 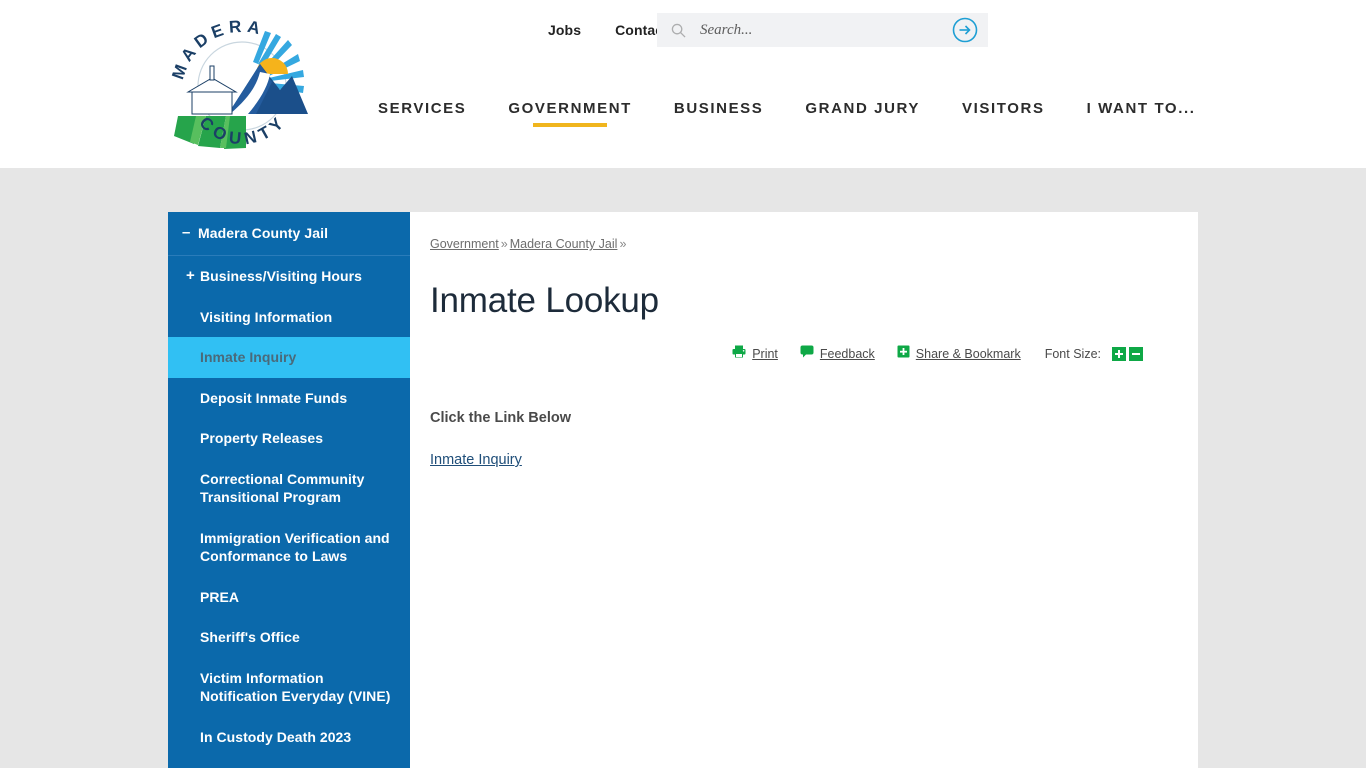 I want to click on content-subheading: Click the Link Below, so click(x=500, y=418).